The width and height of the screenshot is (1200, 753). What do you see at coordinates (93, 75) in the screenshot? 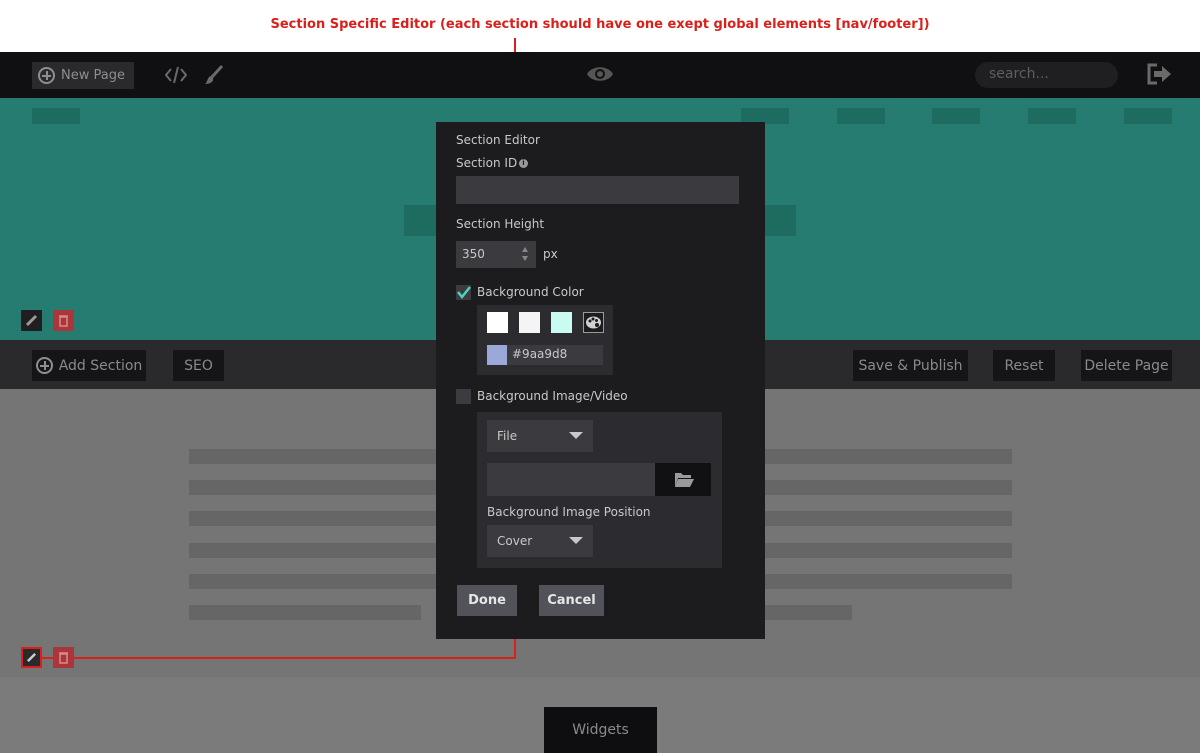
I see `new-page-label: New Page` at bounding box center [93, 75].